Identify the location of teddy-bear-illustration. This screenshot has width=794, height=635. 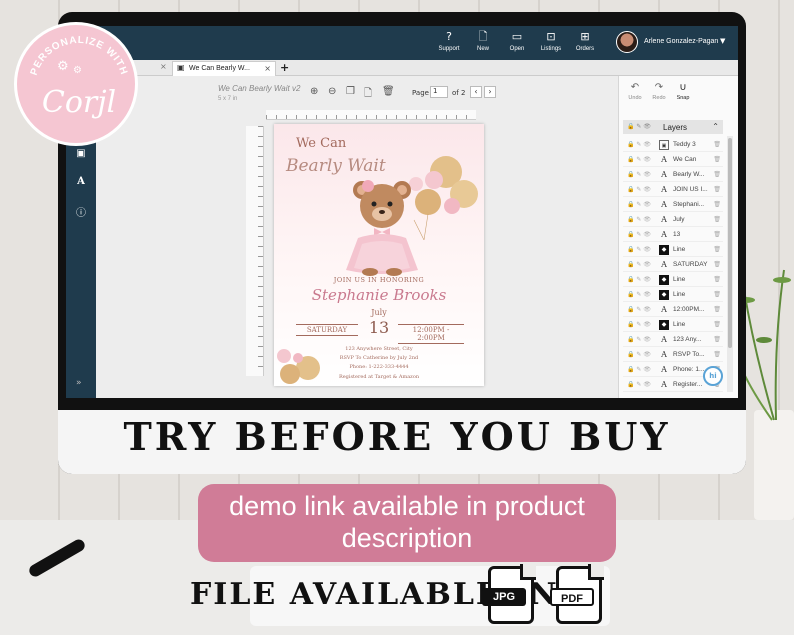
(382, 225).